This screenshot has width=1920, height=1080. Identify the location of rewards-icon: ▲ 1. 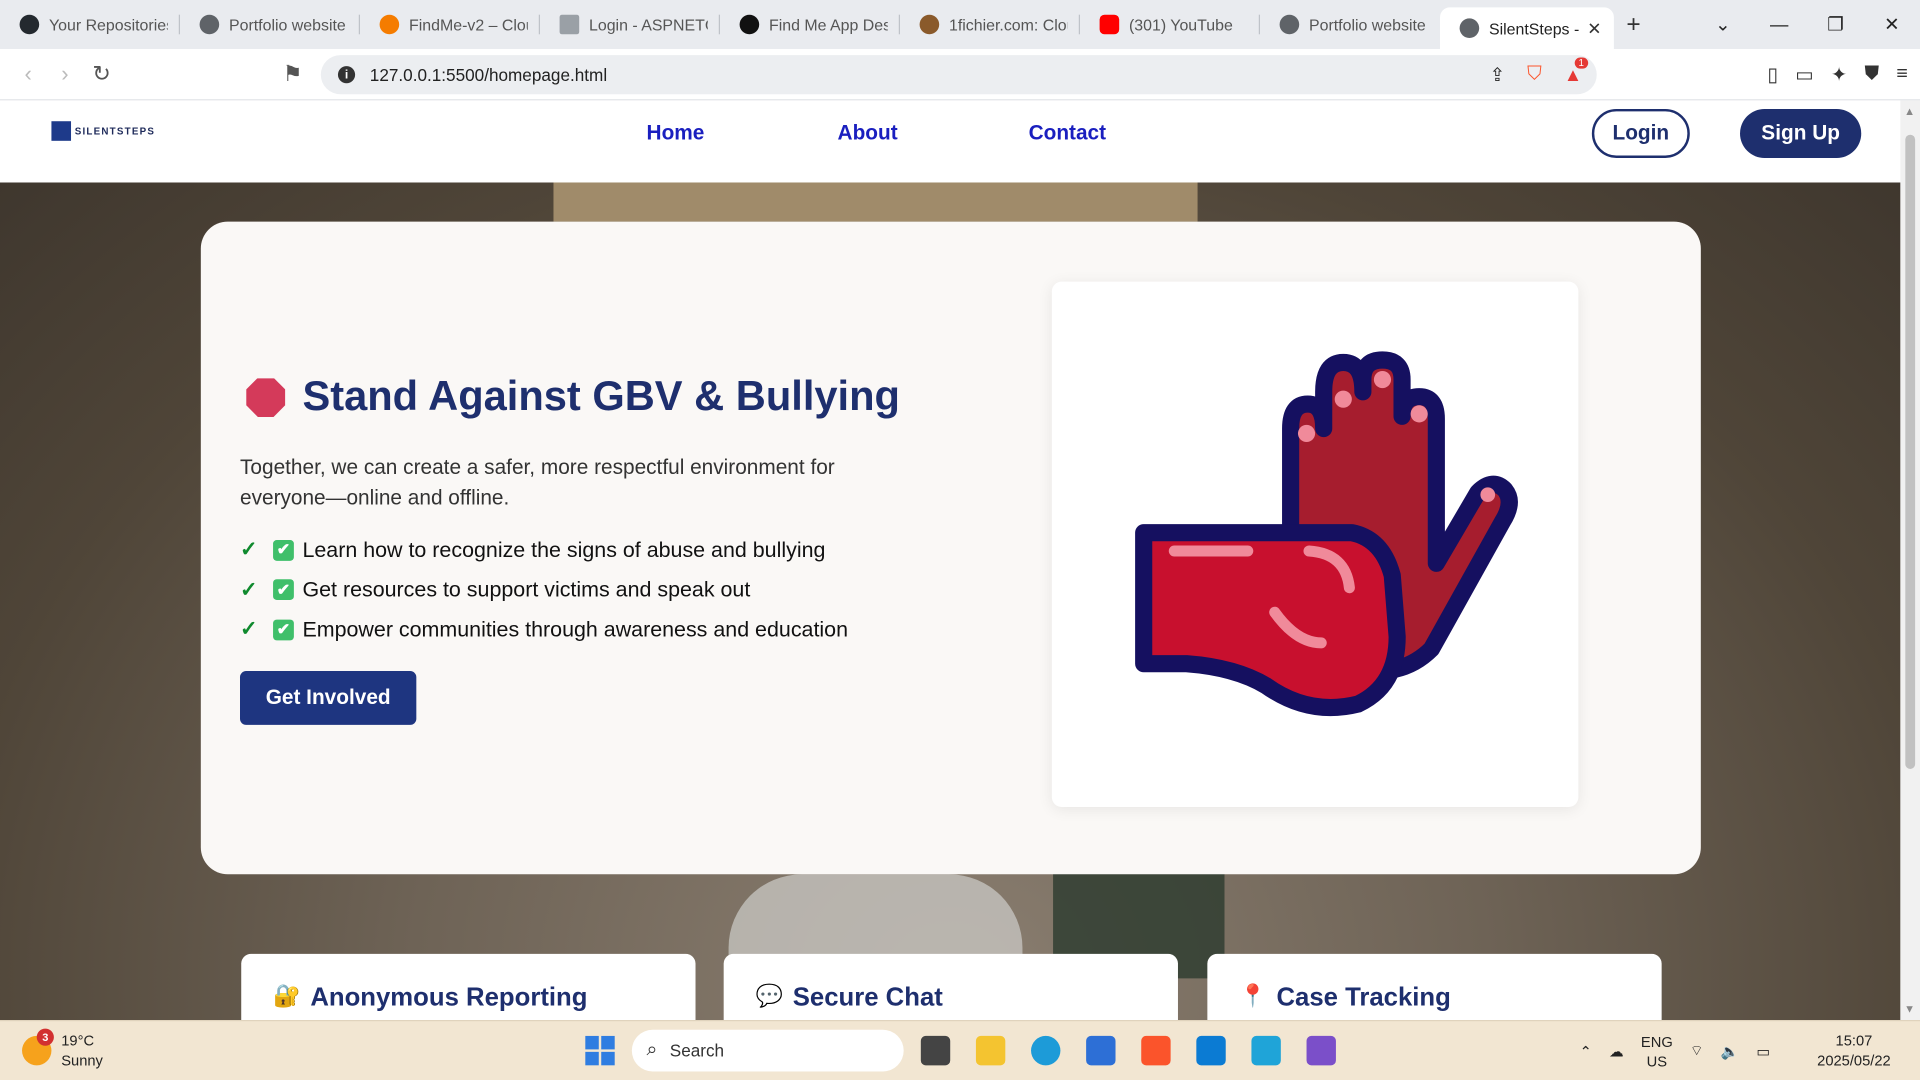
(1576, 70).